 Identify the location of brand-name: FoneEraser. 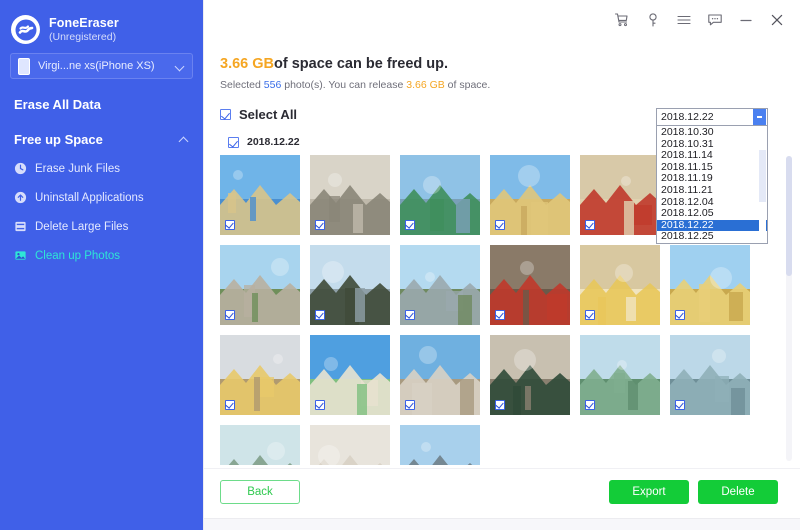
(84, 22).